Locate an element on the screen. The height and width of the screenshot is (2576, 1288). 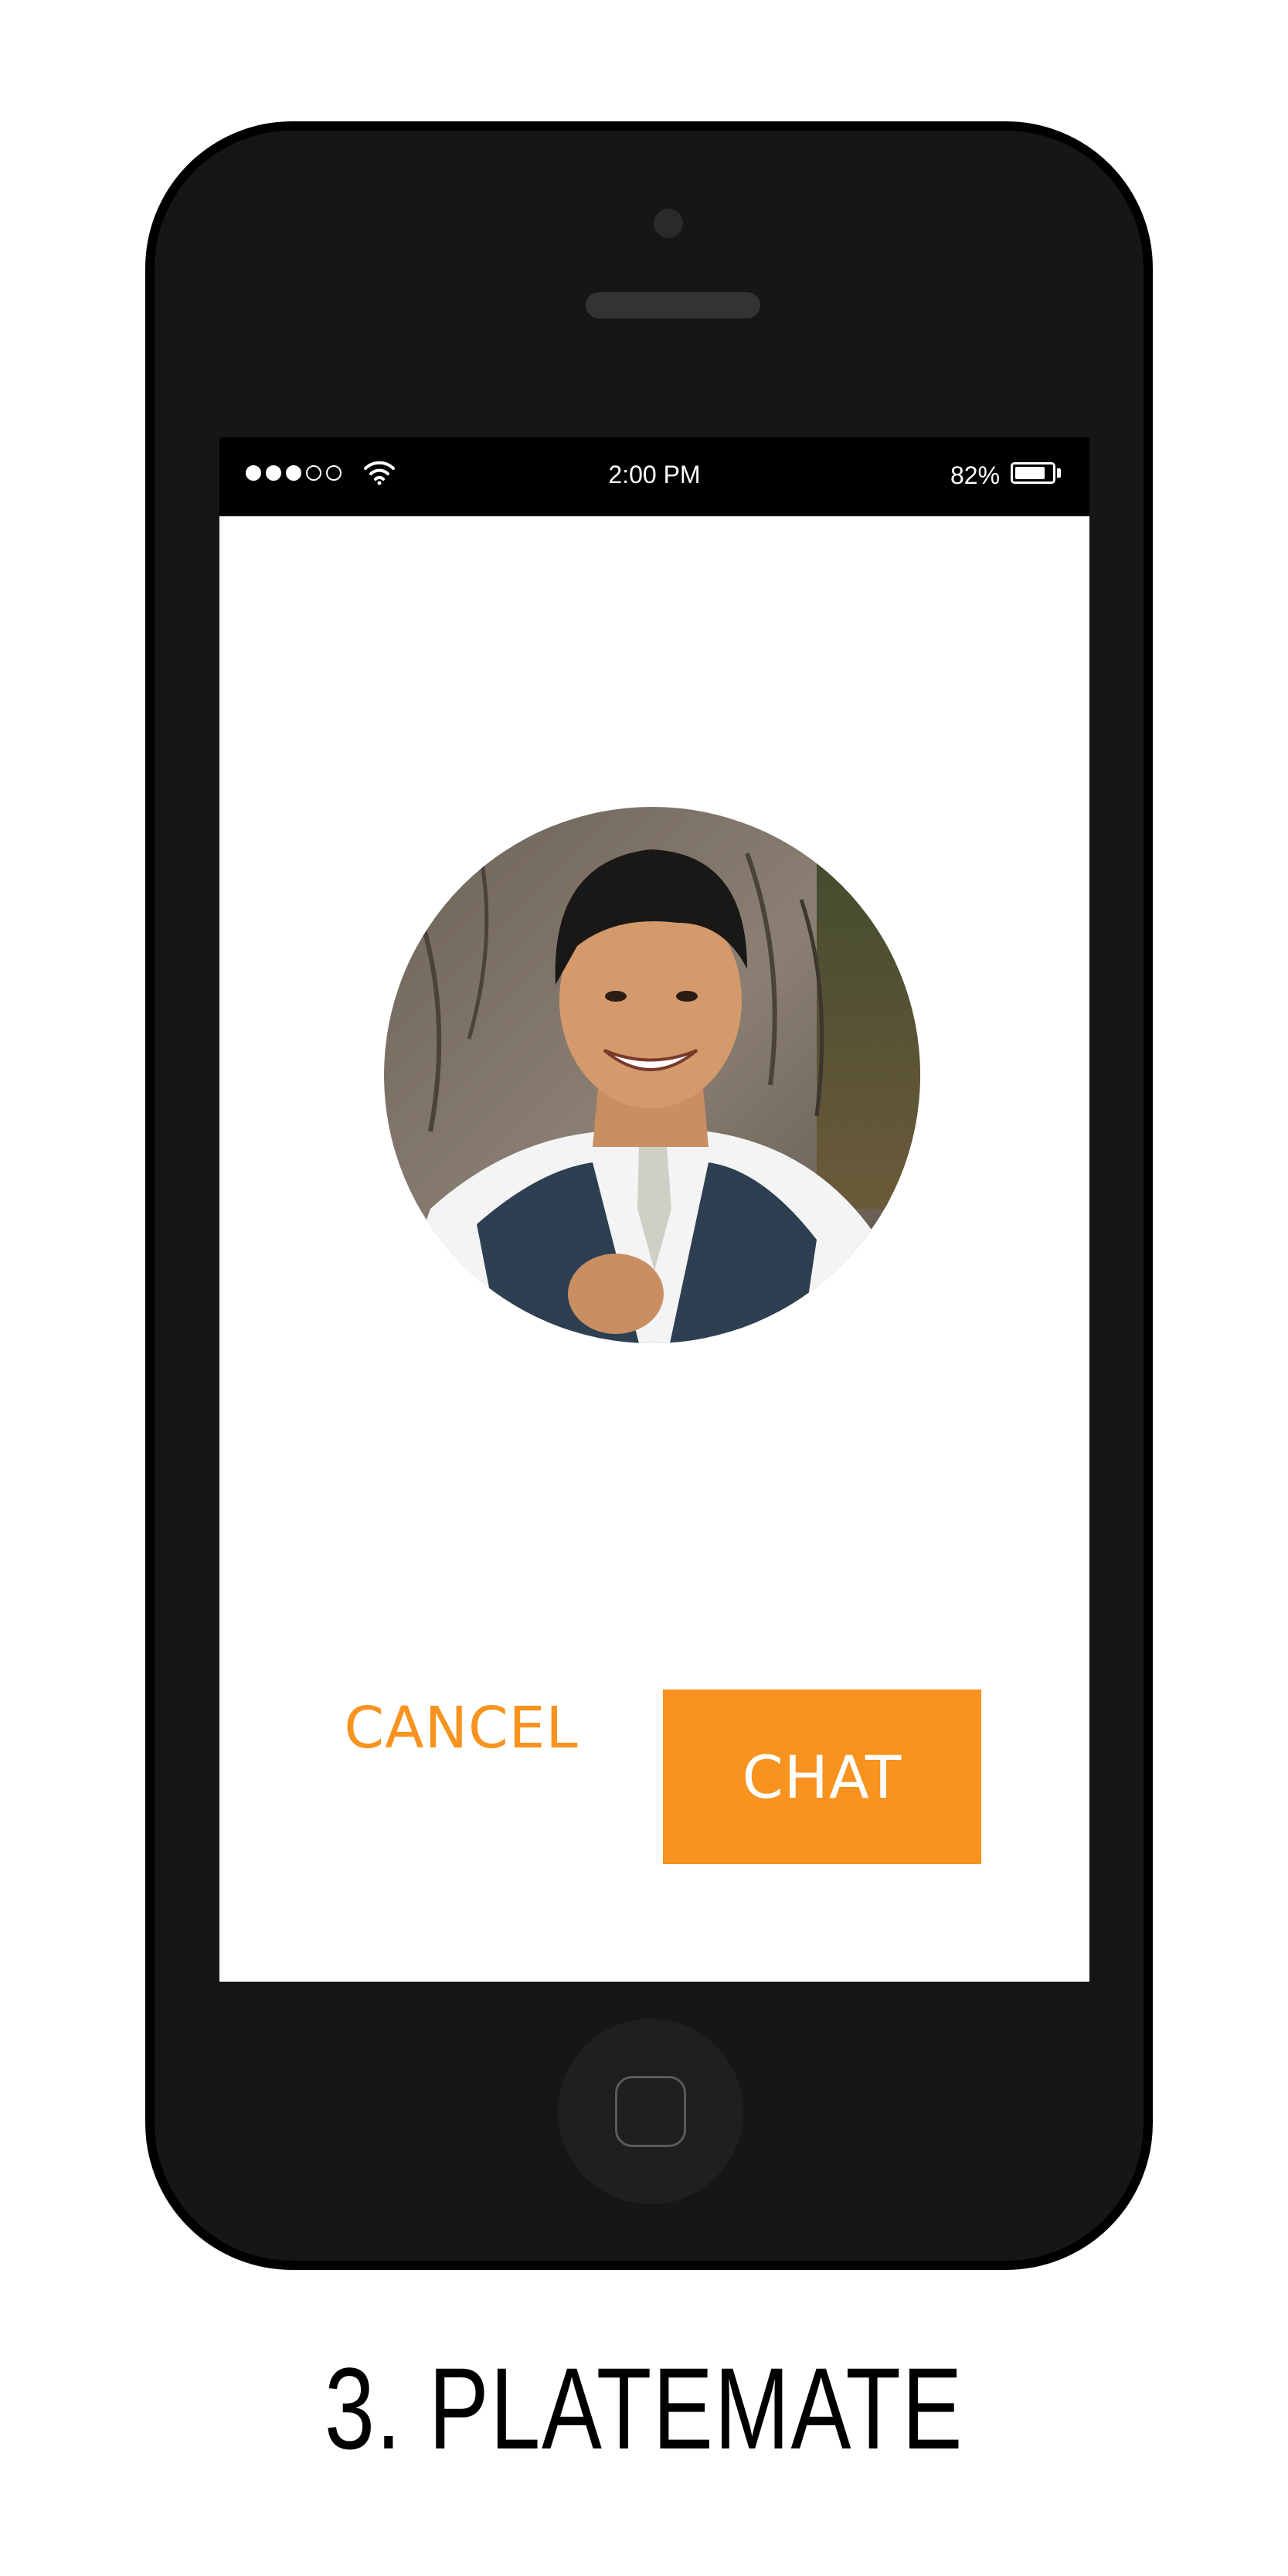
avatar is located at coordinates (652, 1075).